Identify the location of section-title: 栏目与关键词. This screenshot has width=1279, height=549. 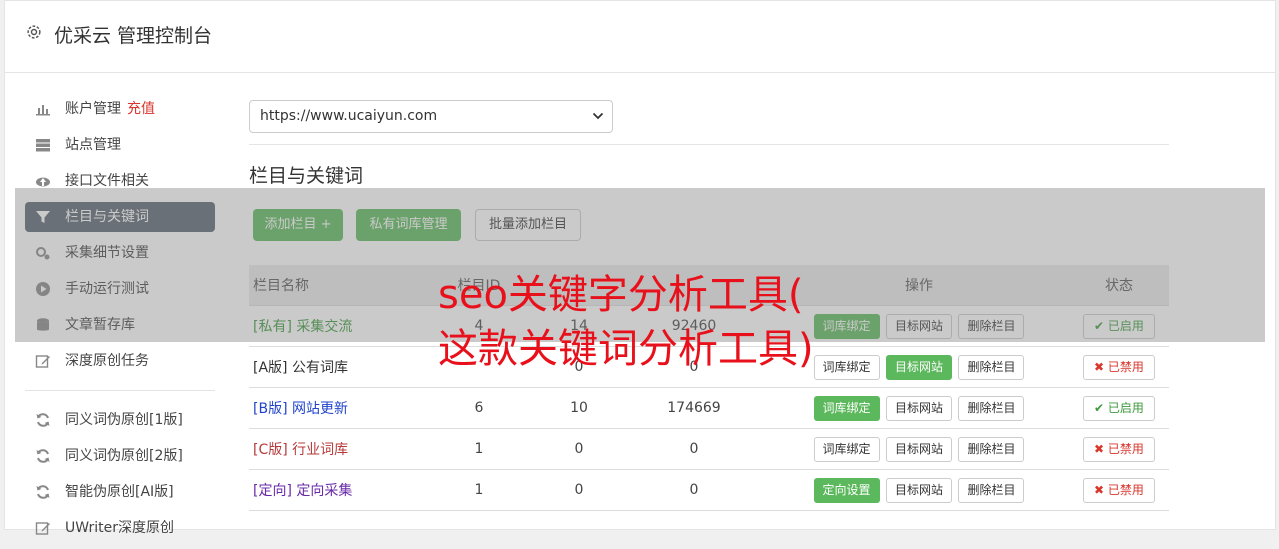
(306, 176).